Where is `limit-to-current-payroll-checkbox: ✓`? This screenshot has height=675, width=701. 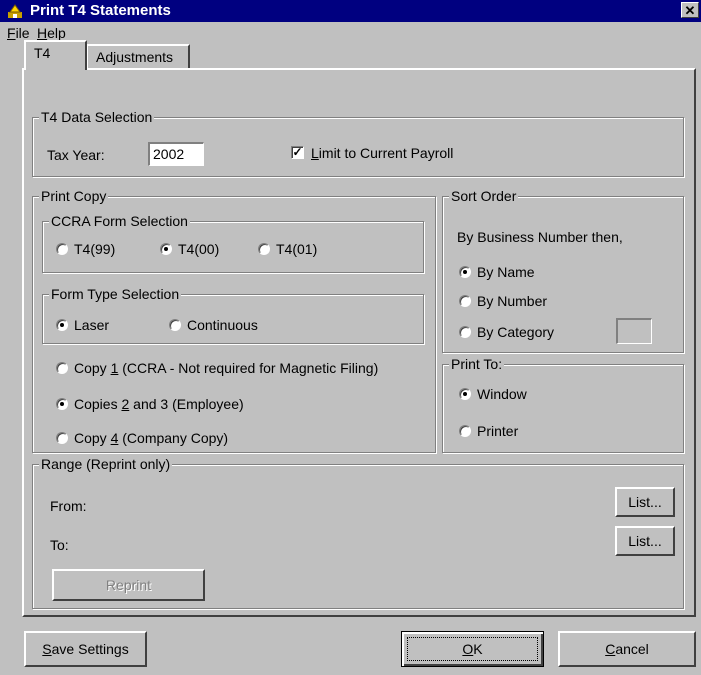 limit-to-current-payroll-checkbox: ✓ is located at coordinates (297, 152).